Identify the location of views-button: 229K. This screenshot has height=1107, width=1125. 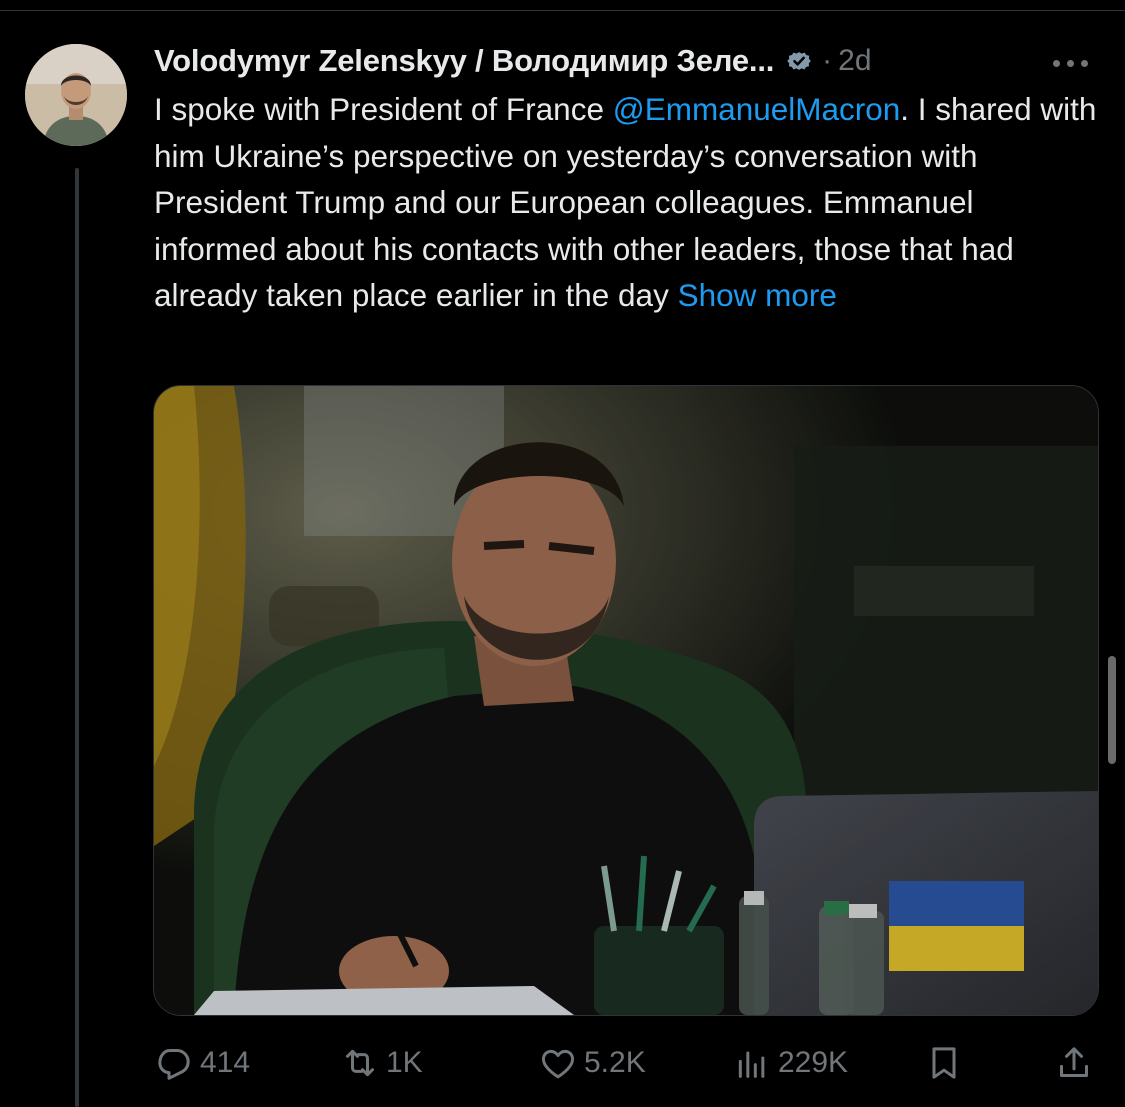
(790, 1063).